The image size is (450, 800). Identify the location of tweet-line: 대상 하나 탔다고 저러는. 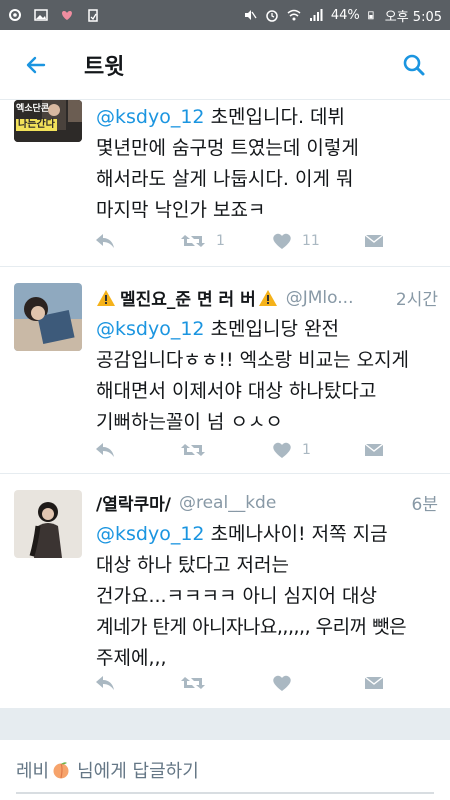
(192, 565).